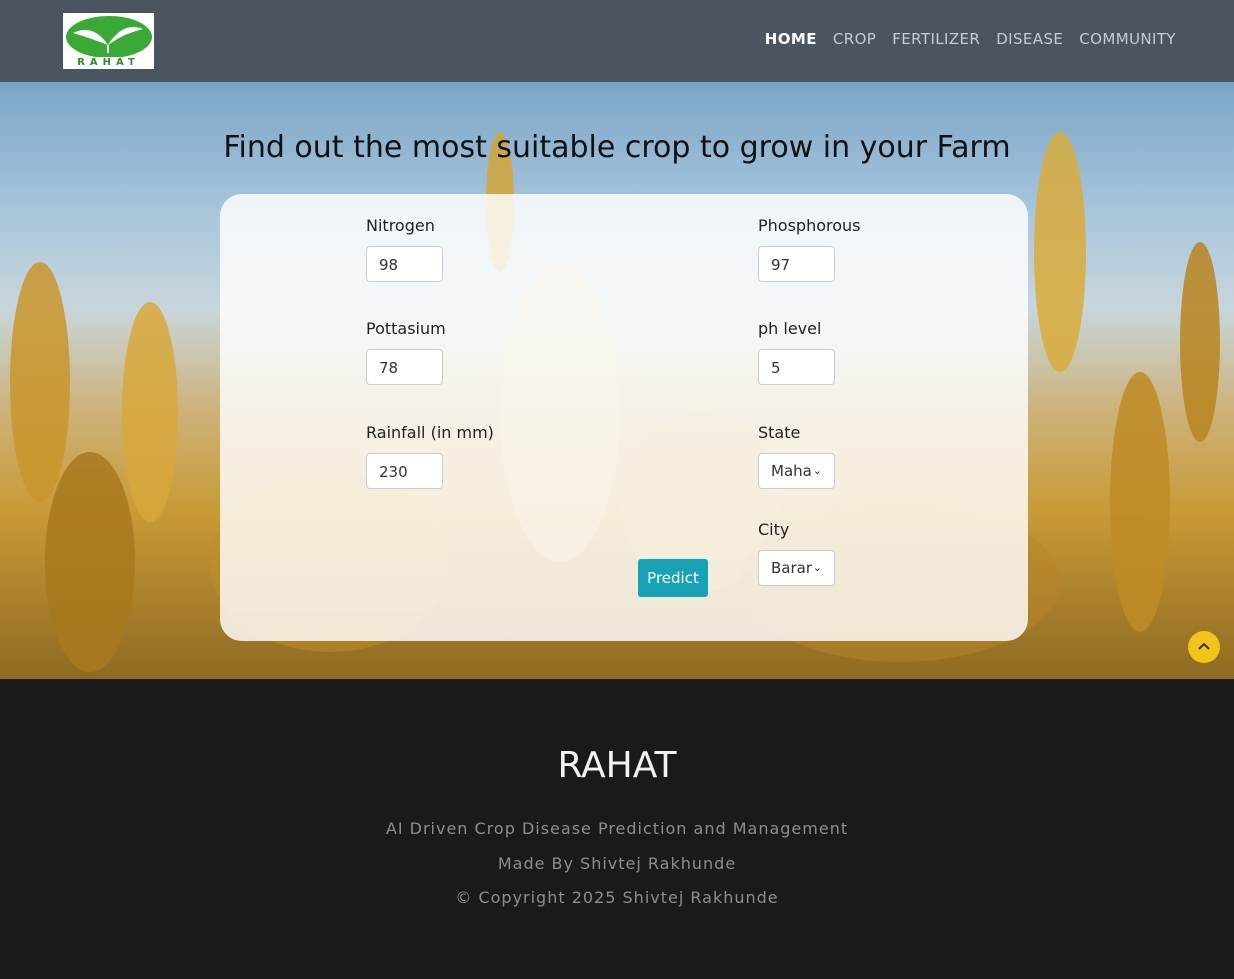 This screenshot has height=979, width=1234. I want to click on city-select: Barar ⌄, so click(796, 568).